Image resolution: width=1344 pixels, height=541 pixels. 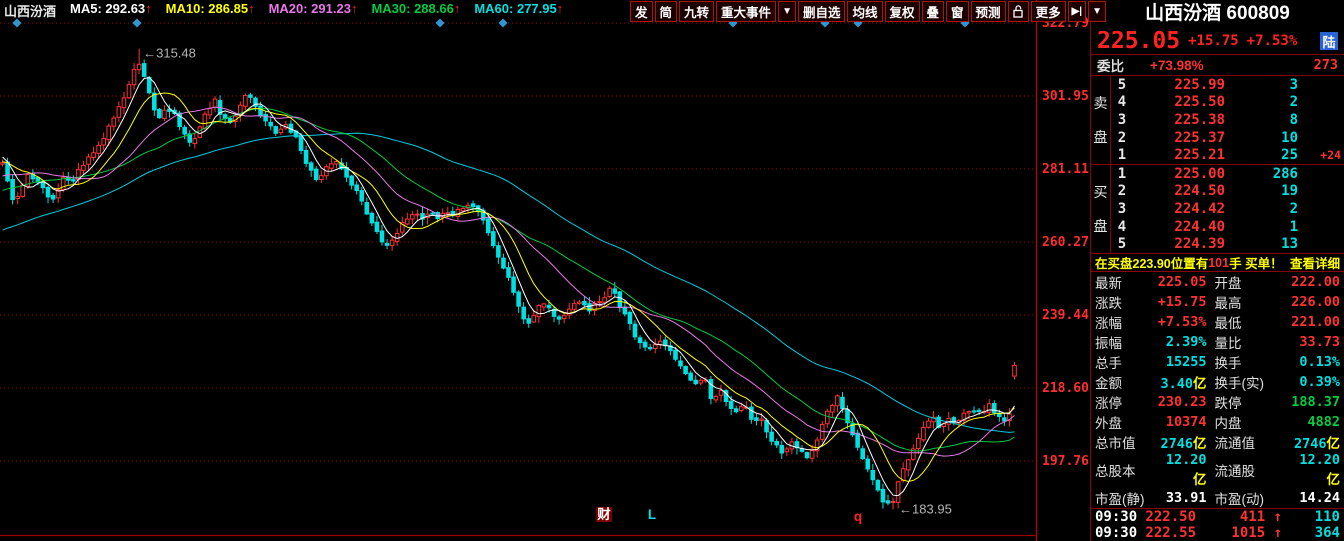 What do you see at coordinates (1182, 402) in the screenshot?
I see `stat-value: 230.23` at bounding box center [1182, 402].